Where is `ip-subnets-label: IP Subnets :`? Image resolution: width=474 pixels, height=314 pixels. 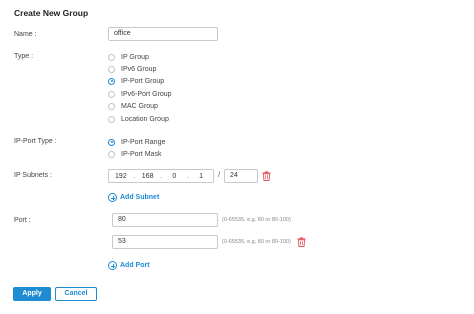
ip-subnets-label: IP Subnets : is located at coordinates (33, 175).